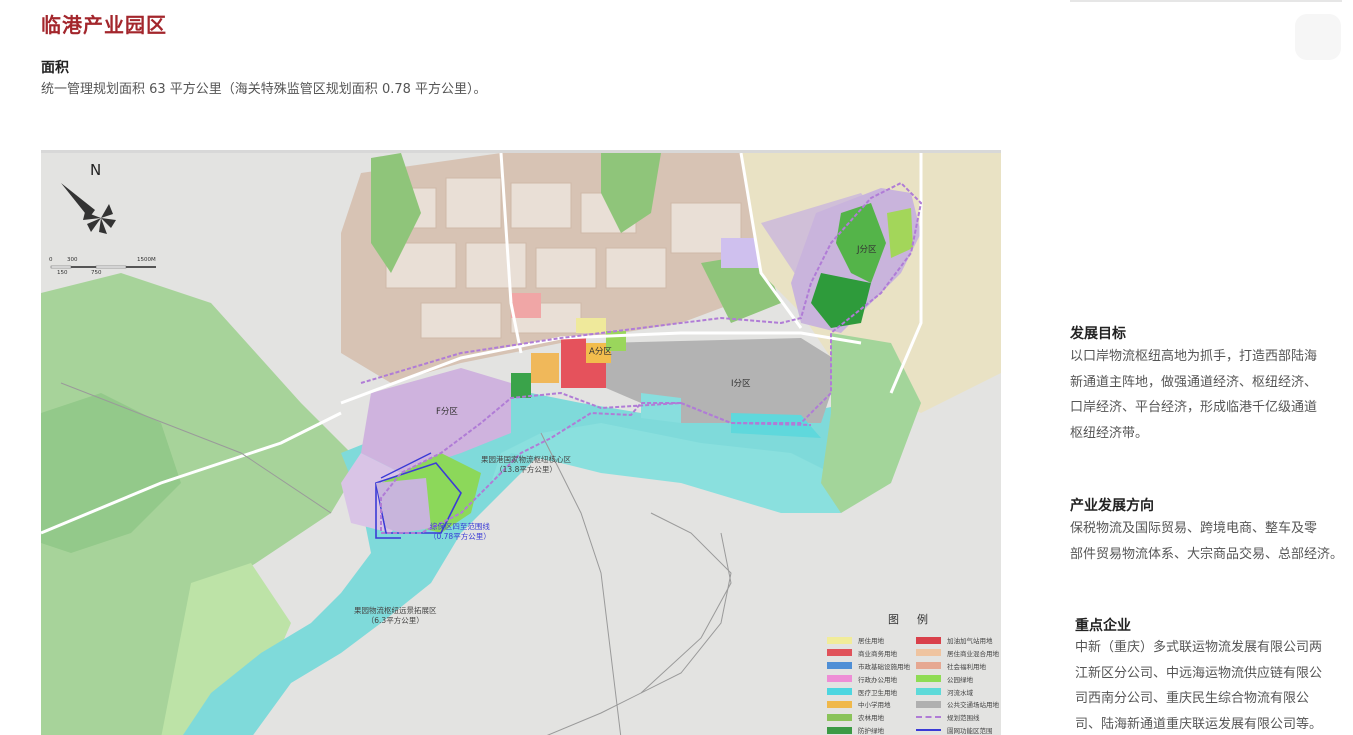  Describe the element at coordinates (600, 352) in the screenshot. I see `zone-a-label: A分区` at that location.